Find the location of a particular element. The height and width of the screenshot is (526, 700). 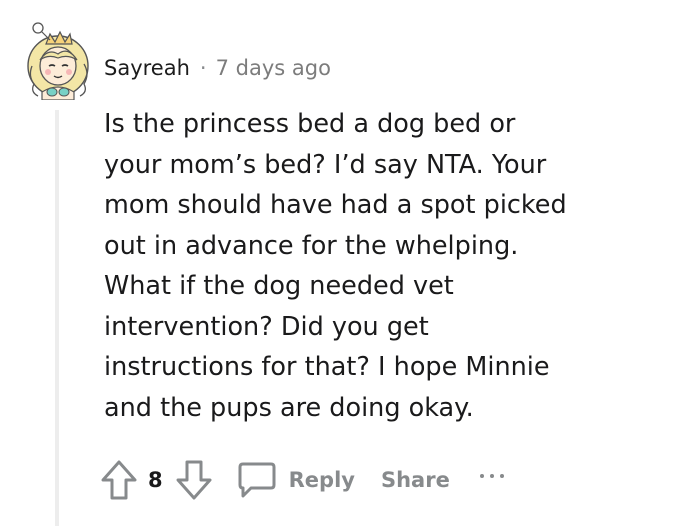

thread-line is located at coordinates (57, 318).